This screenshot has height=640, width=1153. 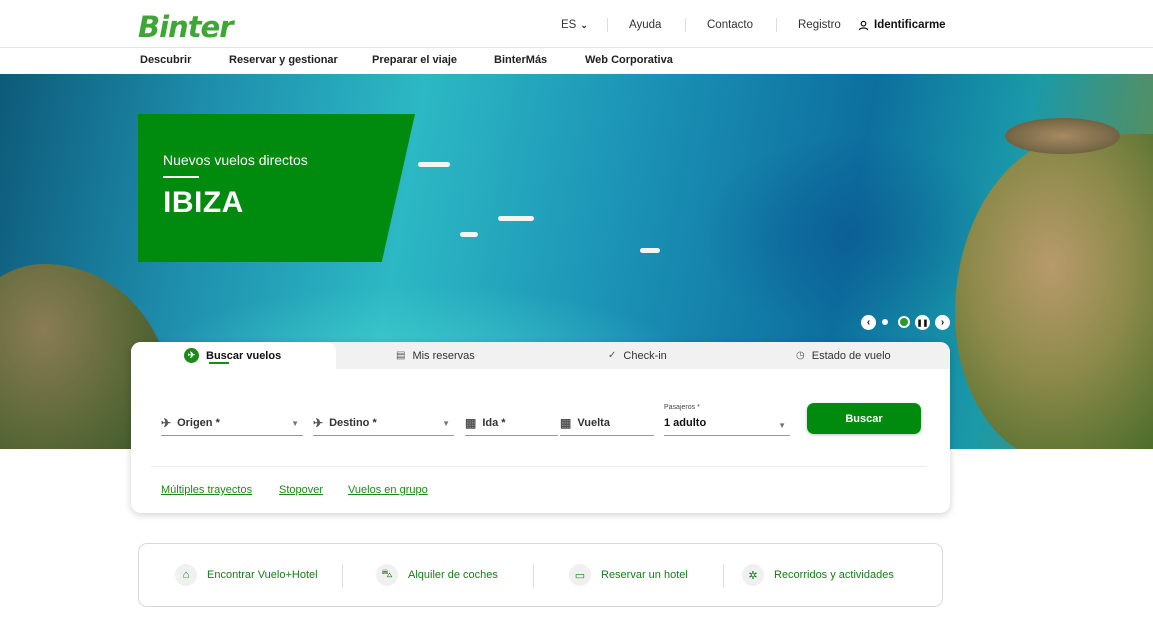 I want to click on service-alquiler-coches: ⛍ Alquiler de coches, so click(x=437, y=575).